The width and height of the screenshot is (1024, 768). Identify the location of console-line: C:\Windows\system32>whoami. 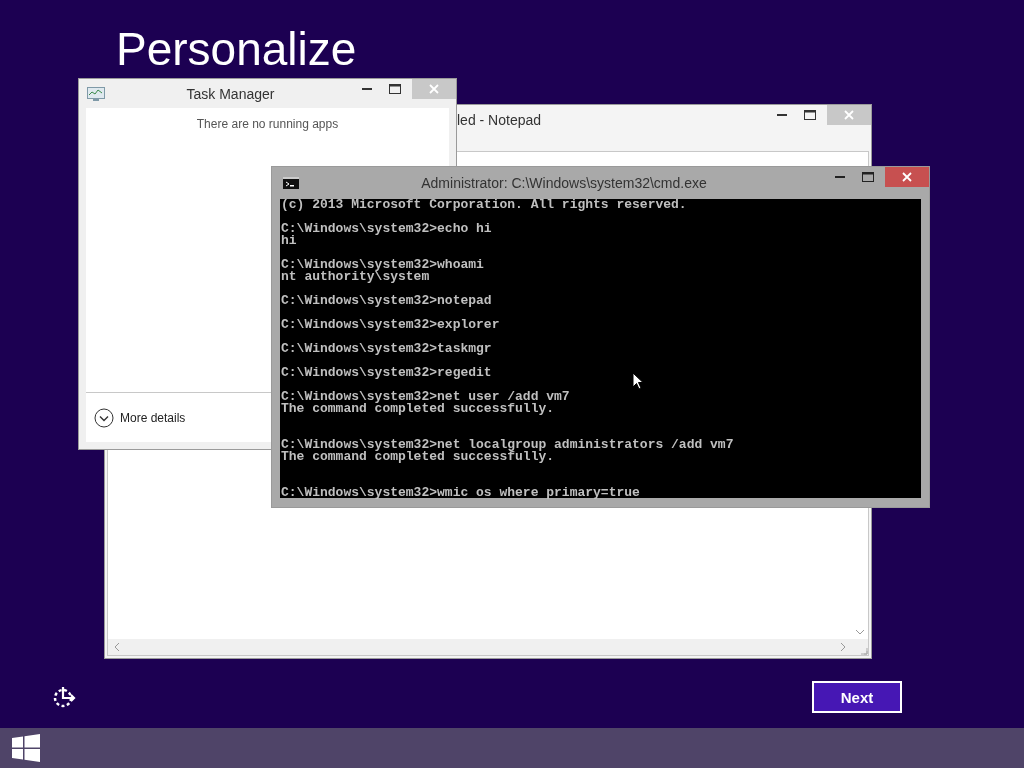
(382, 265).